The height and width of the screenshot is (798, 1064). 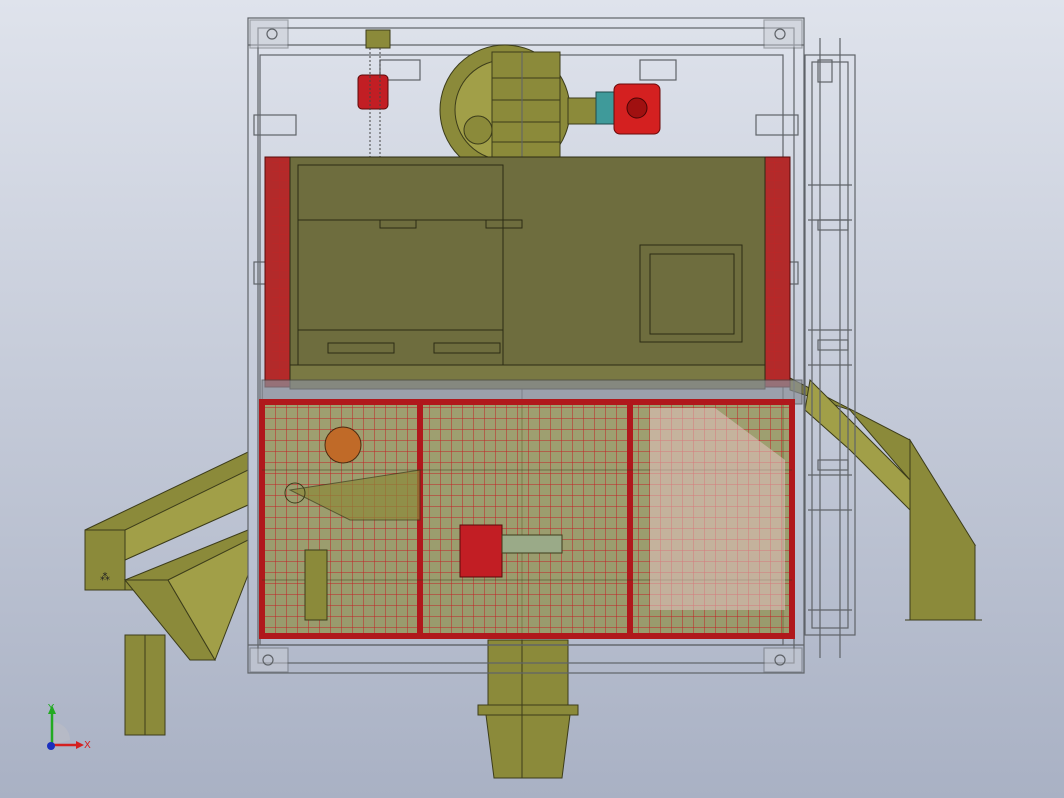 I want to click on axis-label-x: X, so click(x=87, y=745).